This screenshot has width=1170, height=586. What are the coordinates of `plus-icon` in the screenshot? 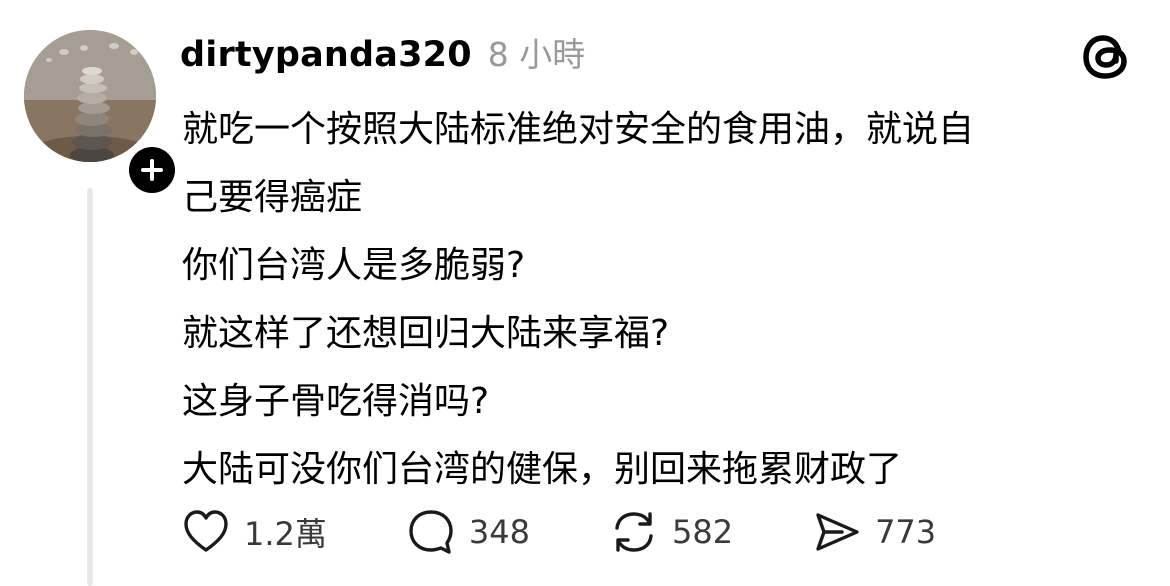 It's located at (152, 170).